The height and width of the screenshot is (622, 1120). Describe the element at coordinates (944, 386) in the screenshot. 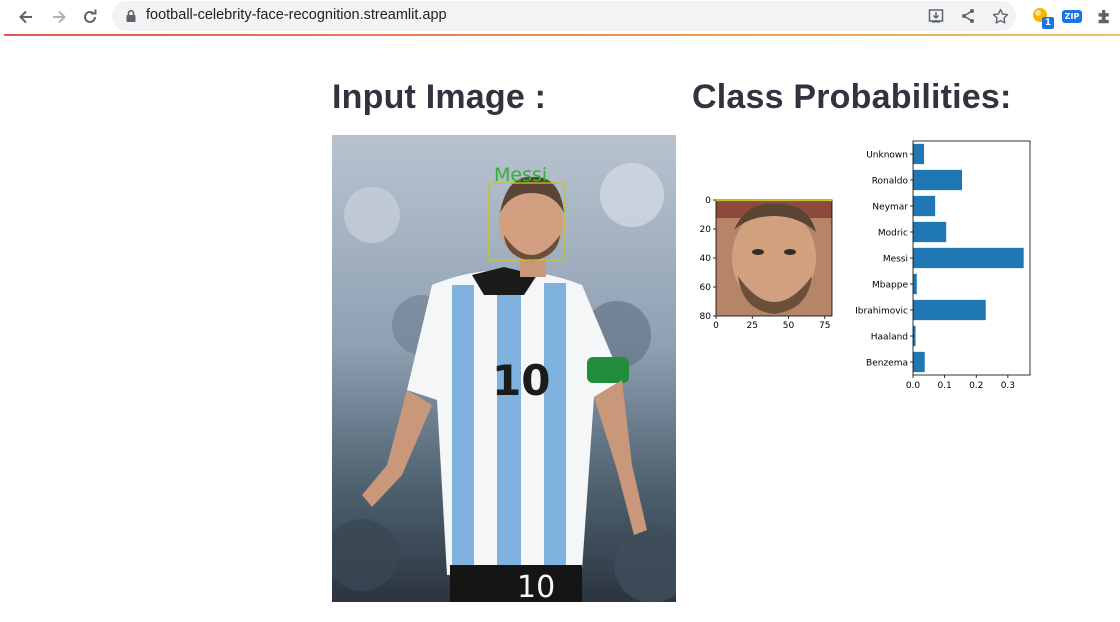

I see `x-tick-label: 0.1` at that location.